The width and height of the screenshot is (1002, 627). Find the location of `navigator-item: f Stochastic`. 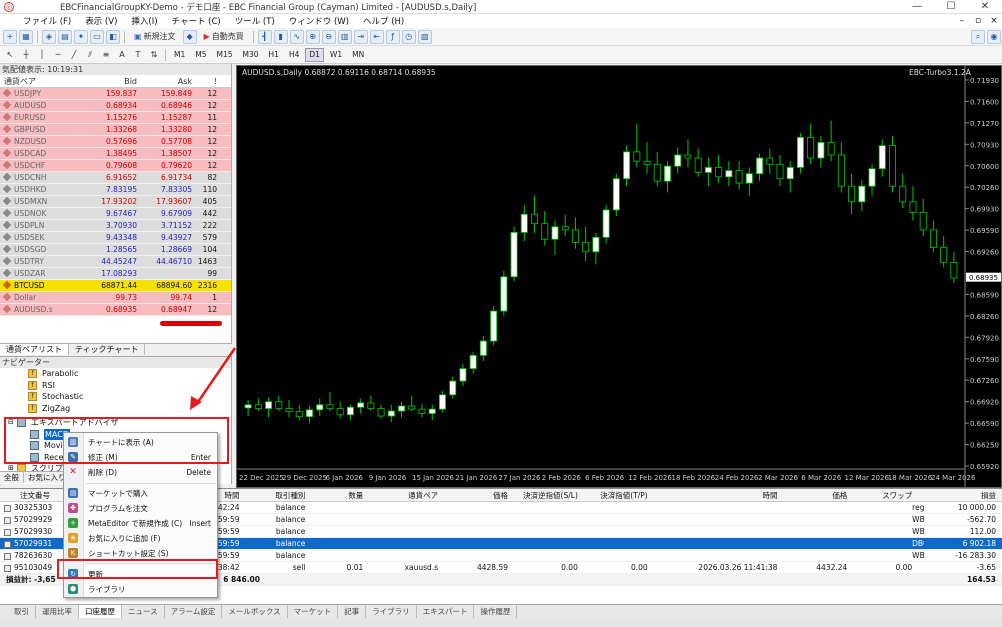

navigator-item: f Stochastic is located at coordinates (115, 397).